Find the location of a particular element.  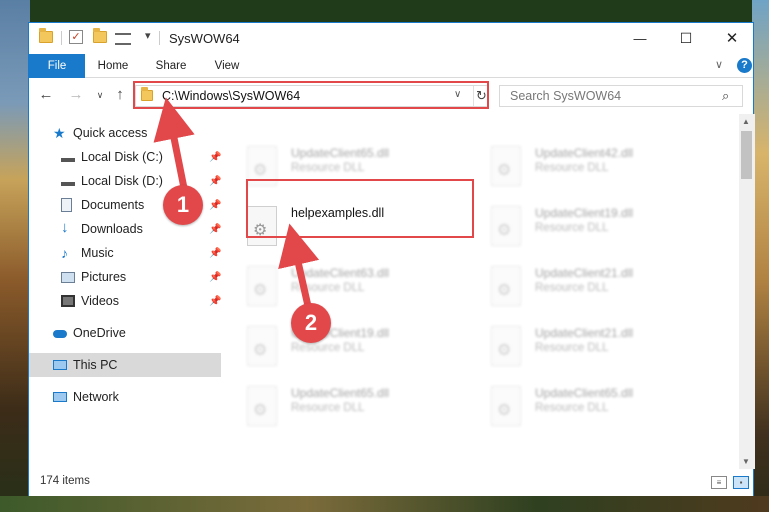

arrow-to-address-bar is located at coordinates (174, 143).